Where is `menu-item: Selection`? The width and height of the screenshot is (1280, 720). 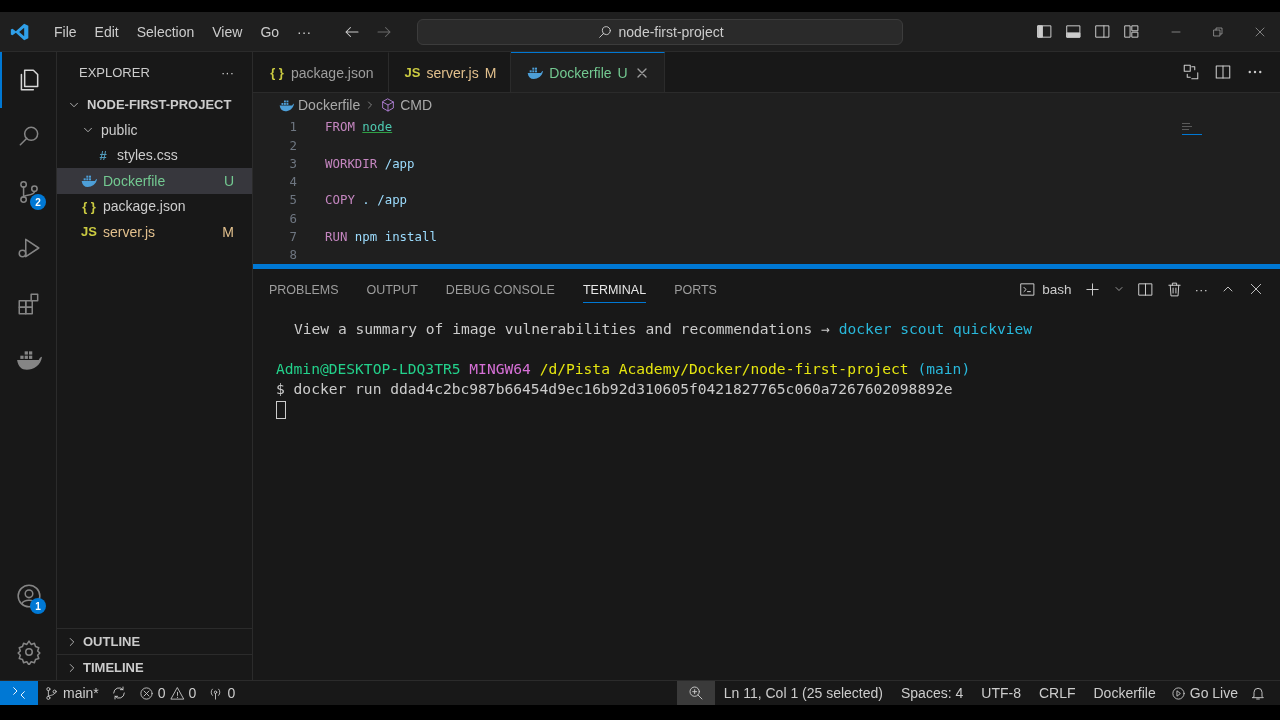
menu-item: Selection is located at coordinates (165, 31).